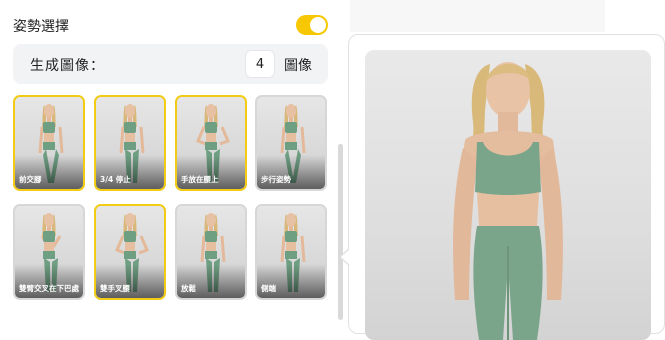  I want to click on pose-card: 前交腳, so click(49, 143).